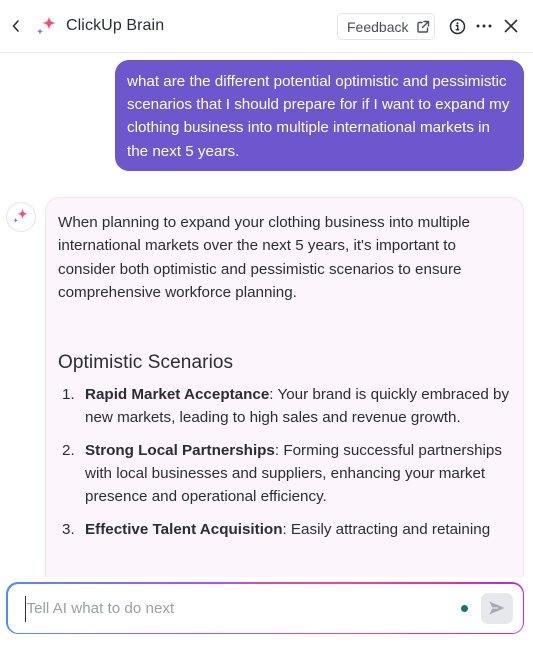 The height and width of the screenshot is (650, 533). I want to click on send-icon, so click(496, 608).